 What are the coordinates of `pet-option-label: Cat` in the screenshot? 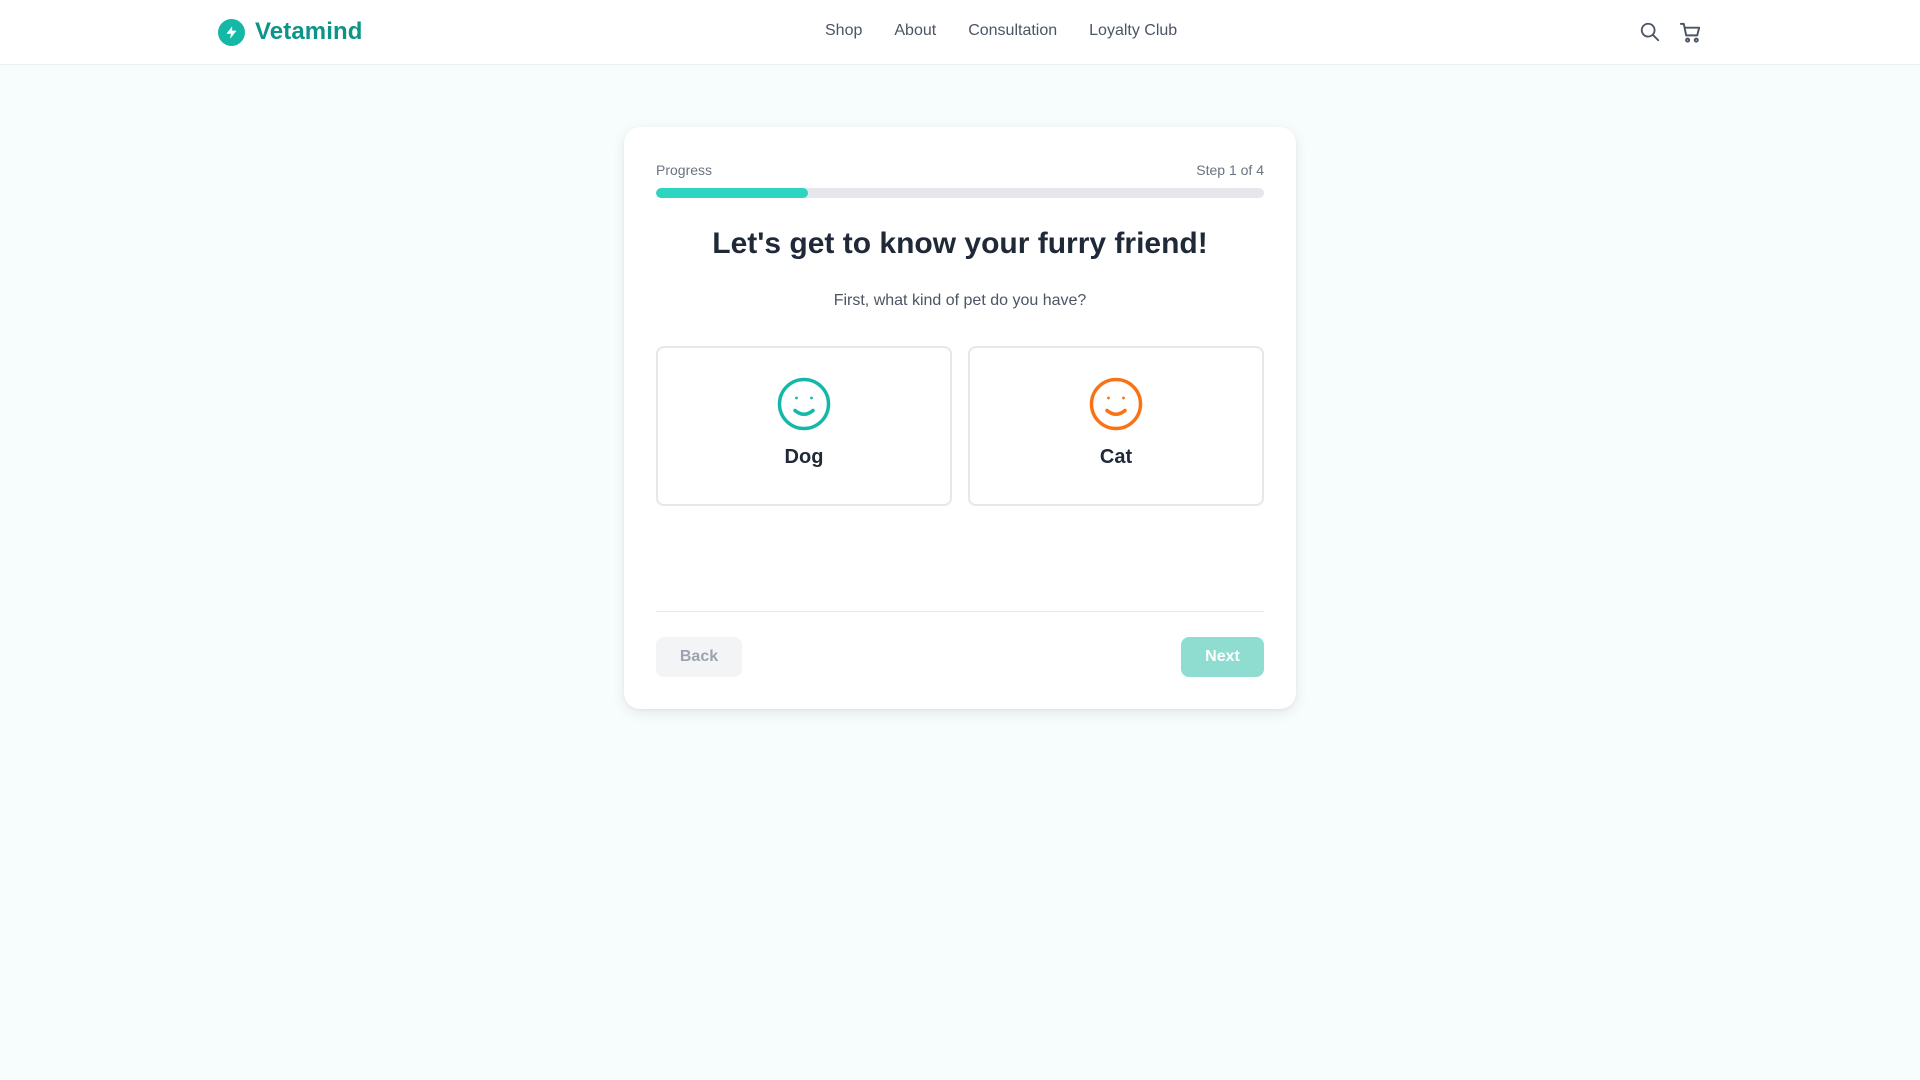 It's located at (1116, 457).